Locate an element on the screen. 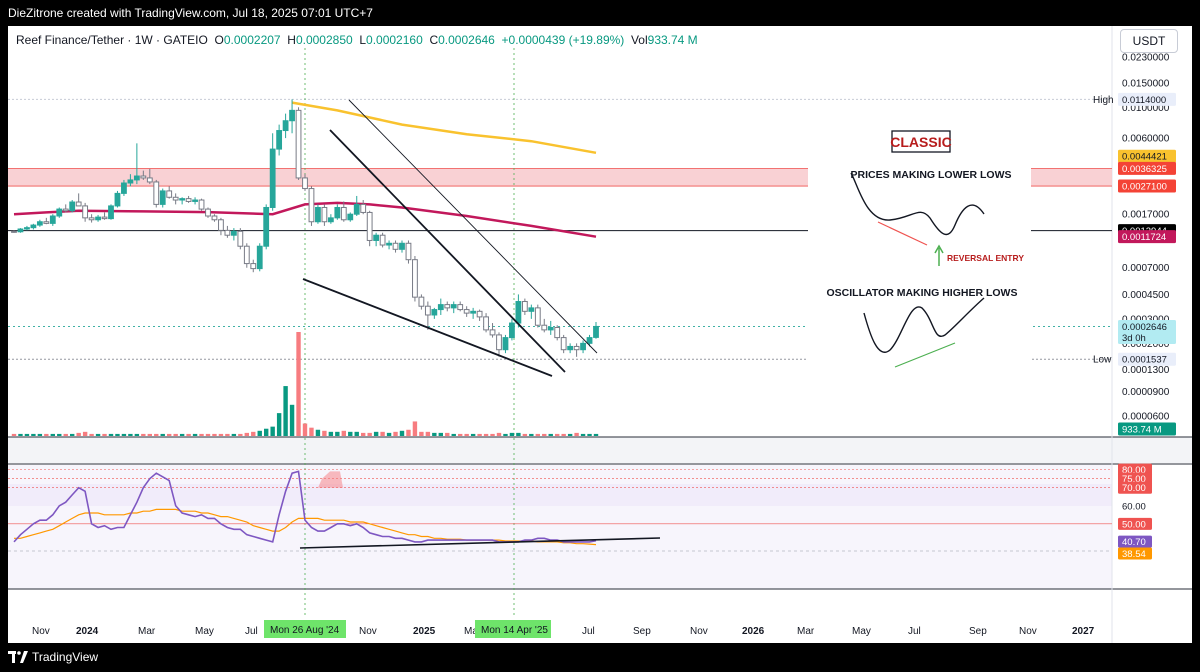  fast-moving-average-line is located at coordinates (444, 128).